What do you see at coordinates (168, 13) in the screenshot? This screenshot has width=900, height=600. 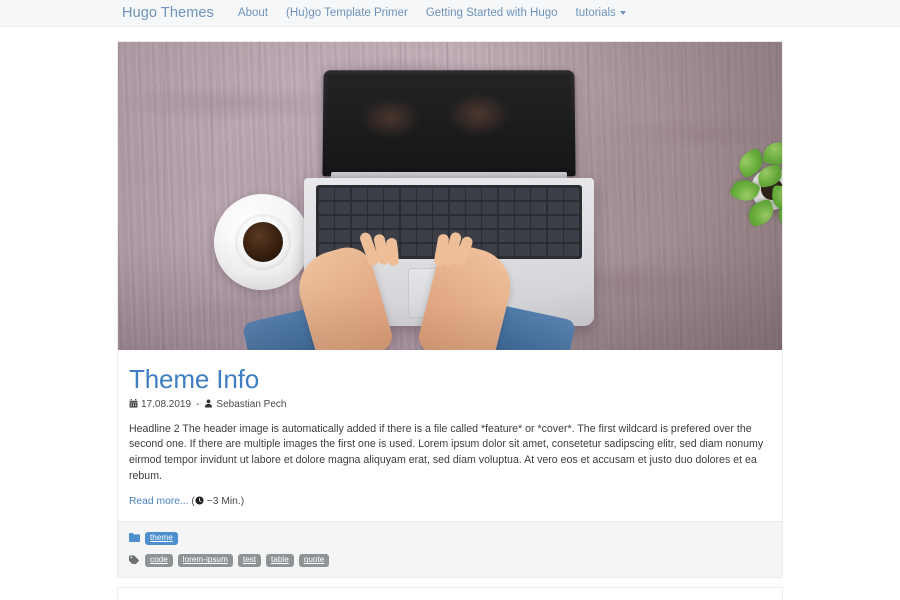 I see `navbar-brand: Hugo Themes` at bounding box center [168, 13].